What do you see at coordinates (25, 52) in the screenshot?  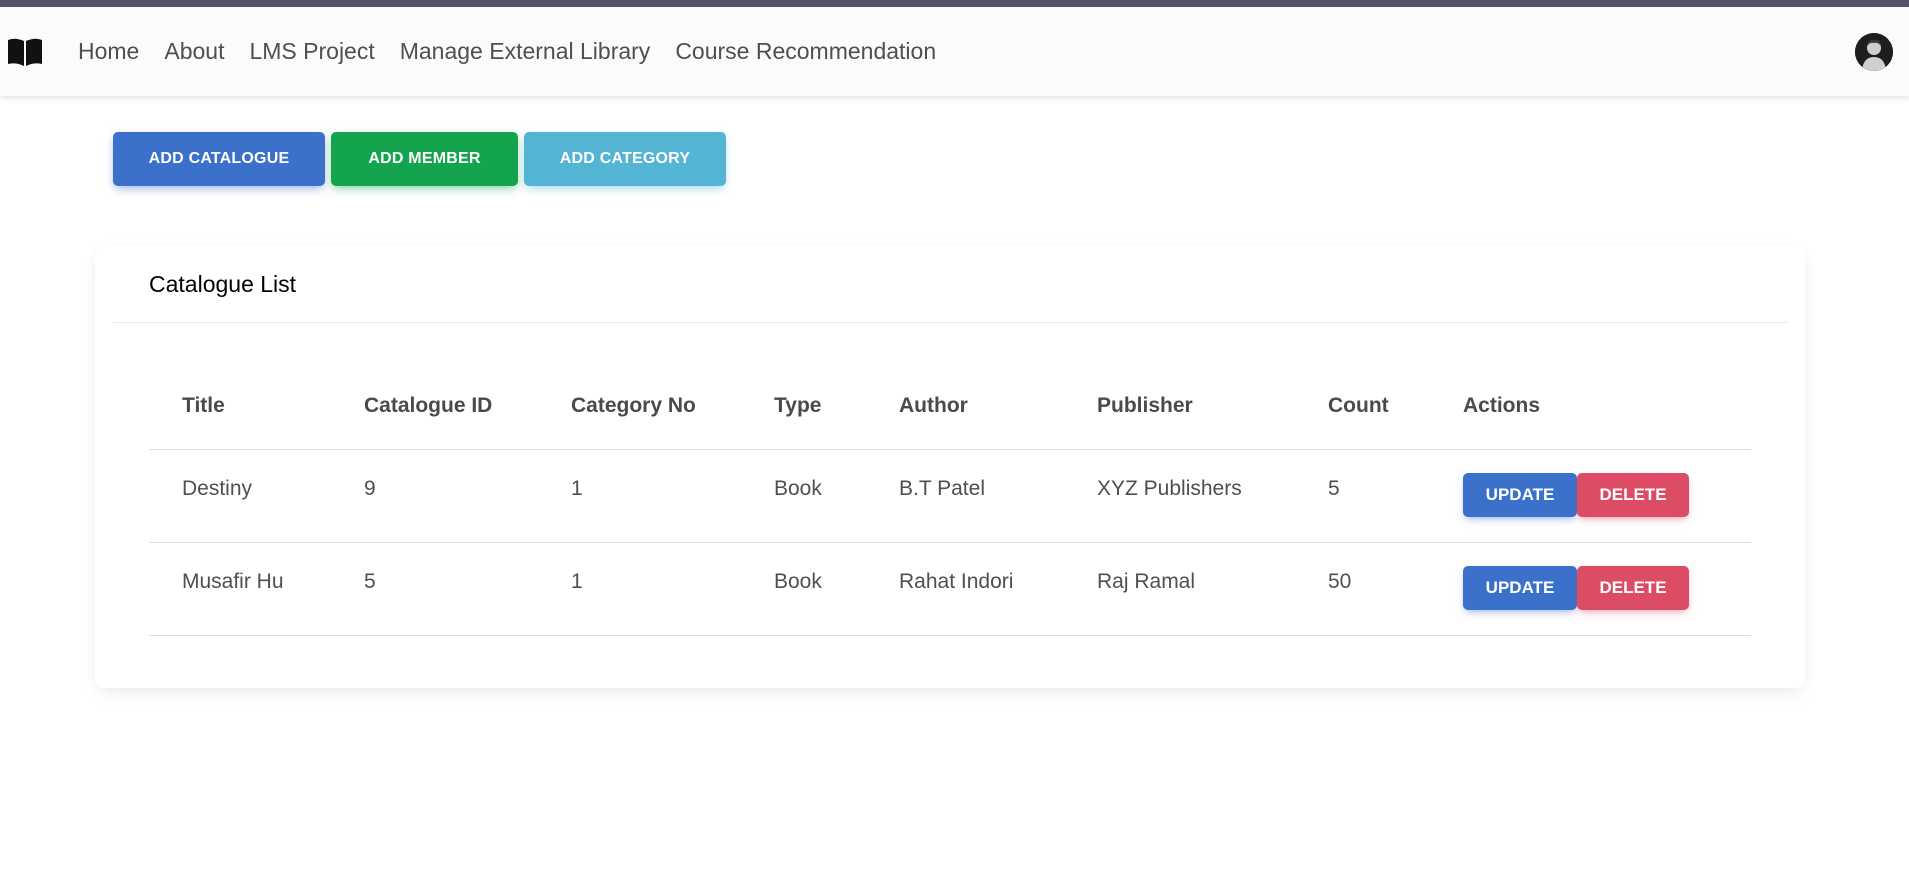 I see `open-book-icon` at bounding box center [25, 52].